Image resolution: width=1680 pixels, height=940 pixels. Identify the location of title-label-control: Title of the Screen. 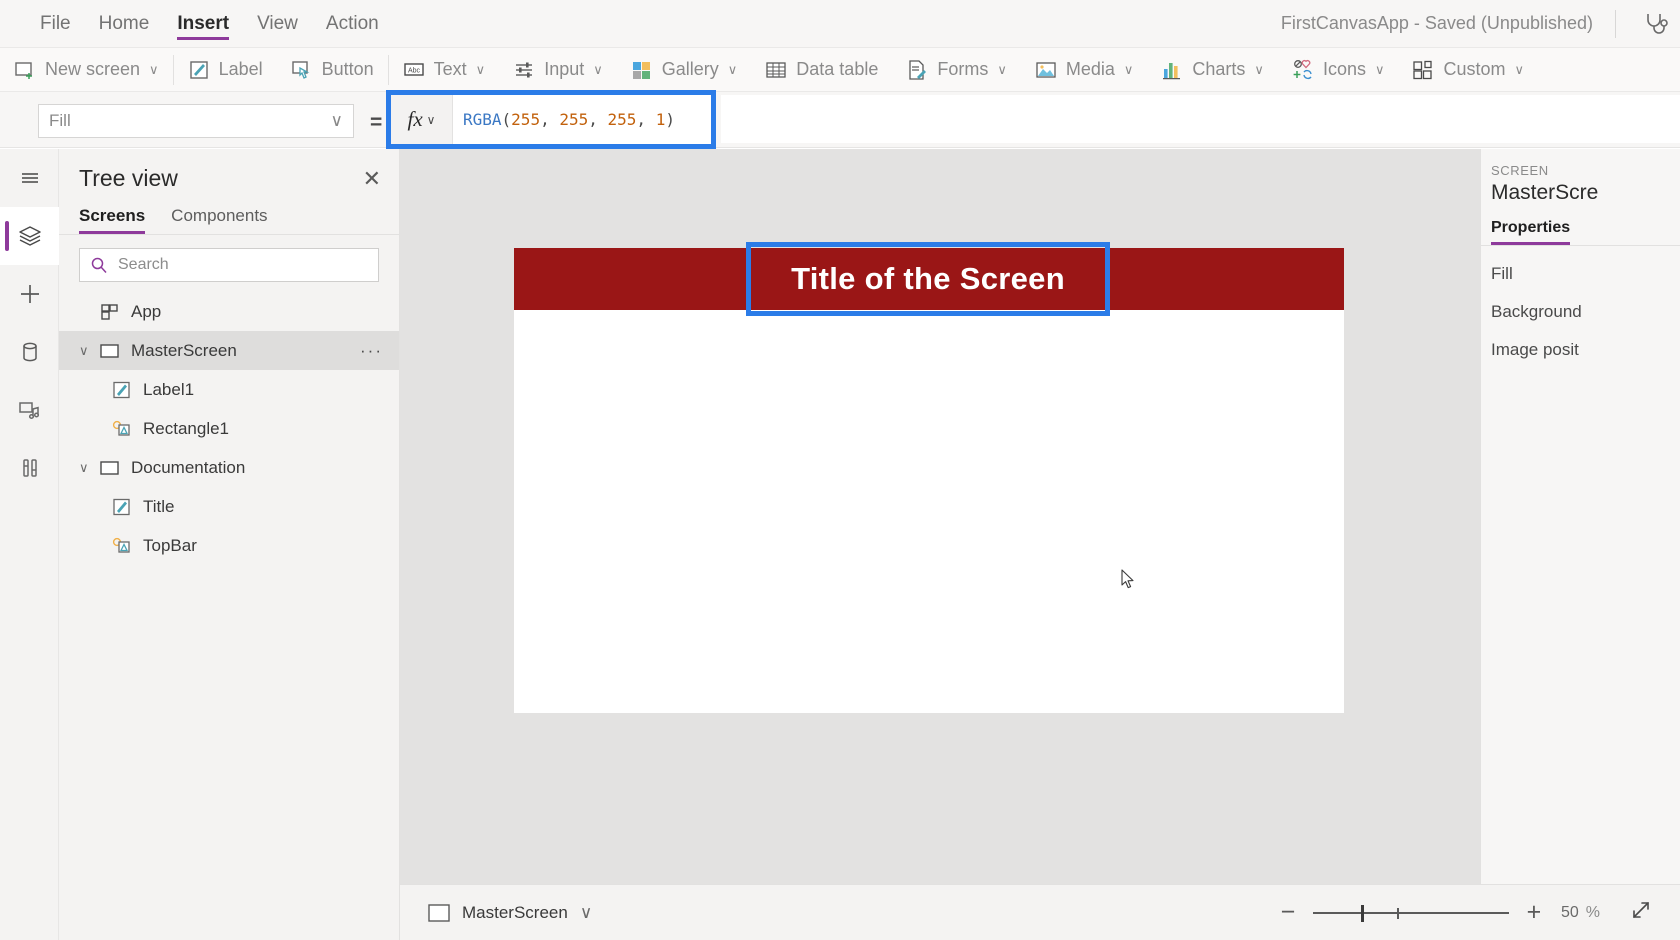
(928, 279).